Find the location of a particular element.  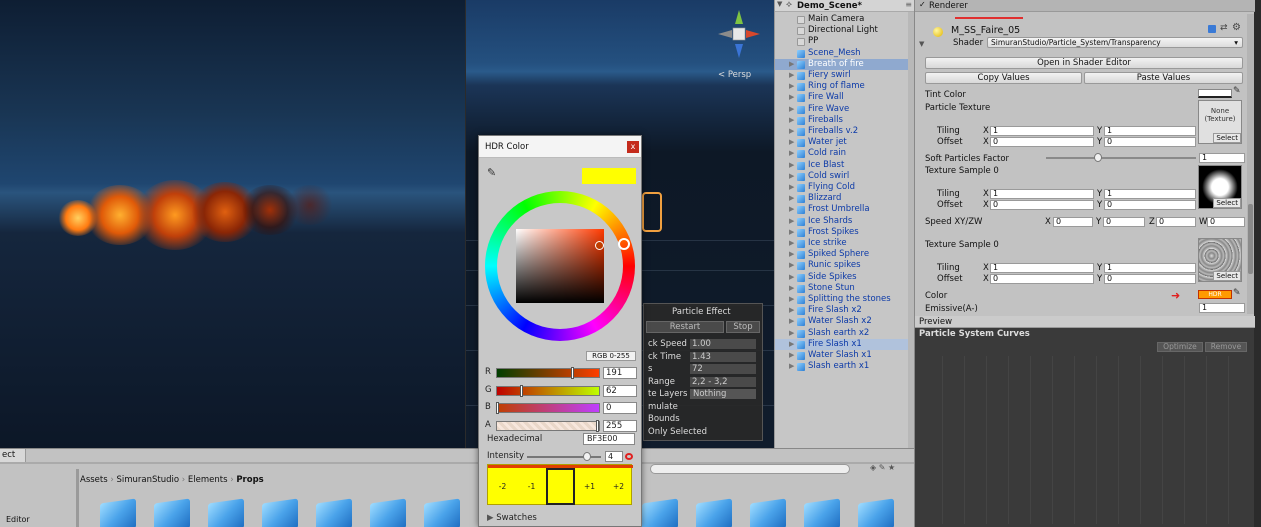

inspector-scrollbar is located at coordinates (1250, 164).